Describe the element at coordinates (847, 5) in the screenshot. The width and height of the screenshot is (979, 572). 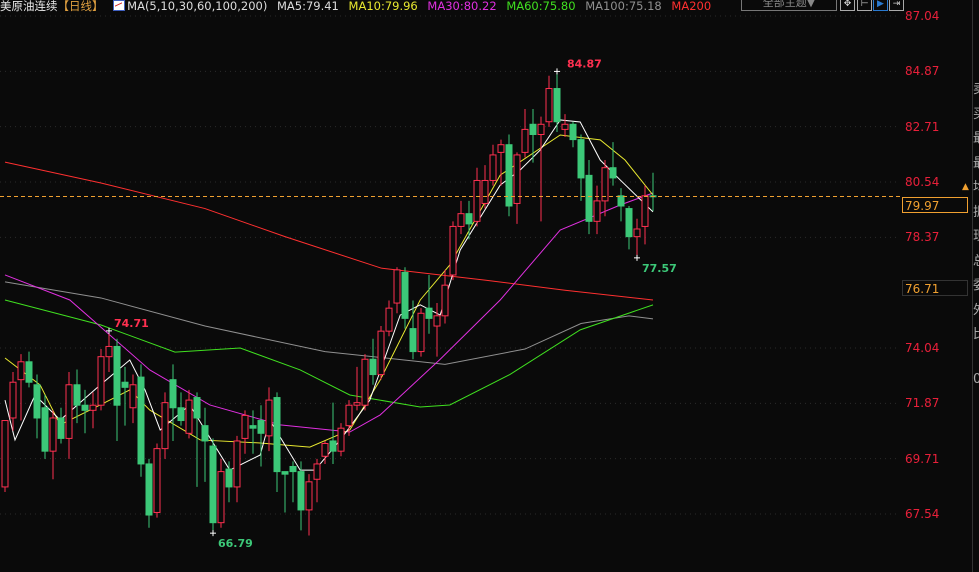
I see `crosshair-icon: ✥` at that location.